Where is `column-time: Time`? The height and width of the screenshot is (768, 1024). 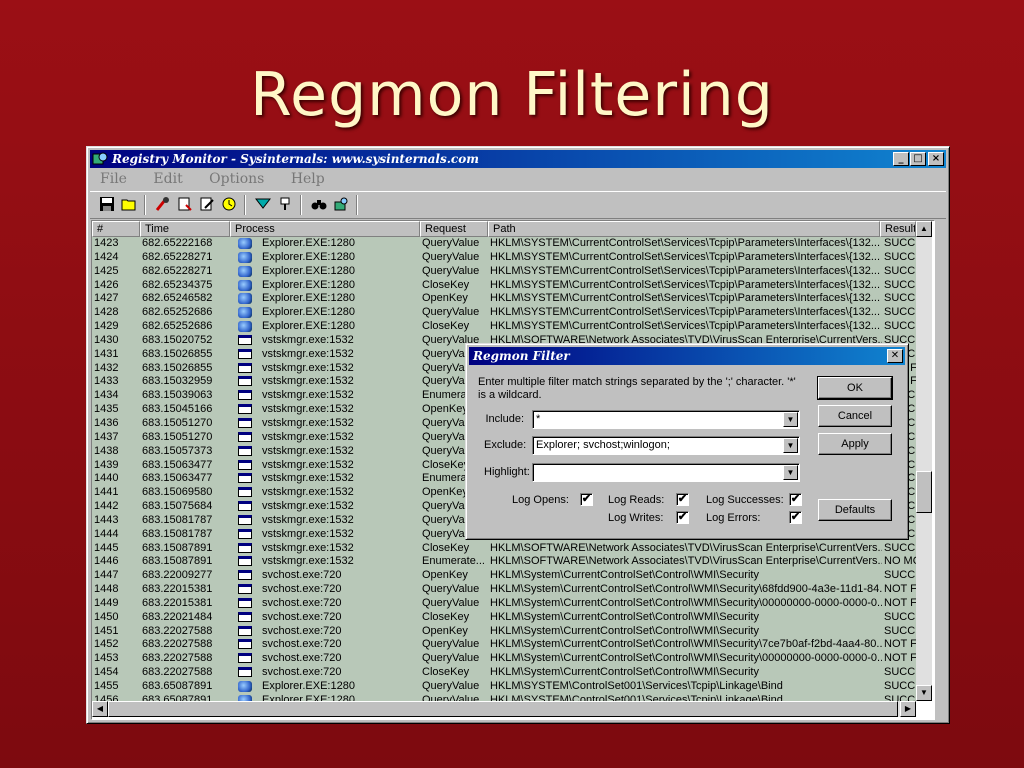 column-time: Time is located at coordinates (185, 229).